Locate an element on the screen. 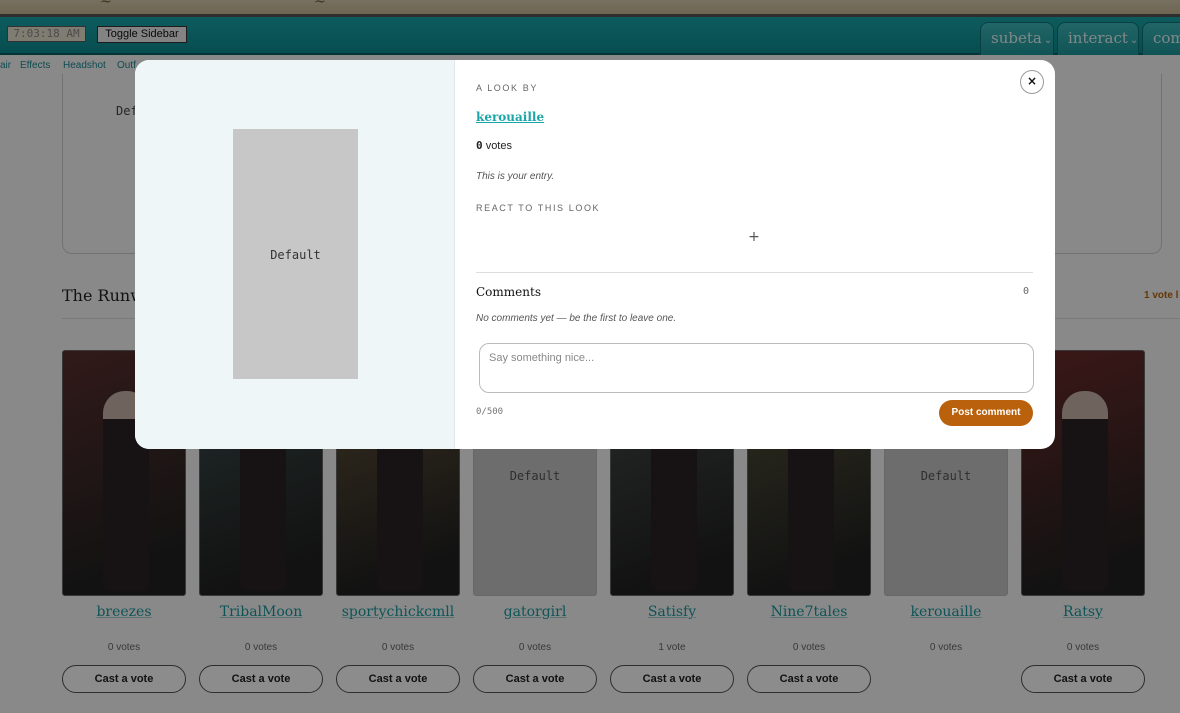 The height and width of the screenshot is (713, 1180). modal-preview-panel: Default is located at coordinates (295, 254).